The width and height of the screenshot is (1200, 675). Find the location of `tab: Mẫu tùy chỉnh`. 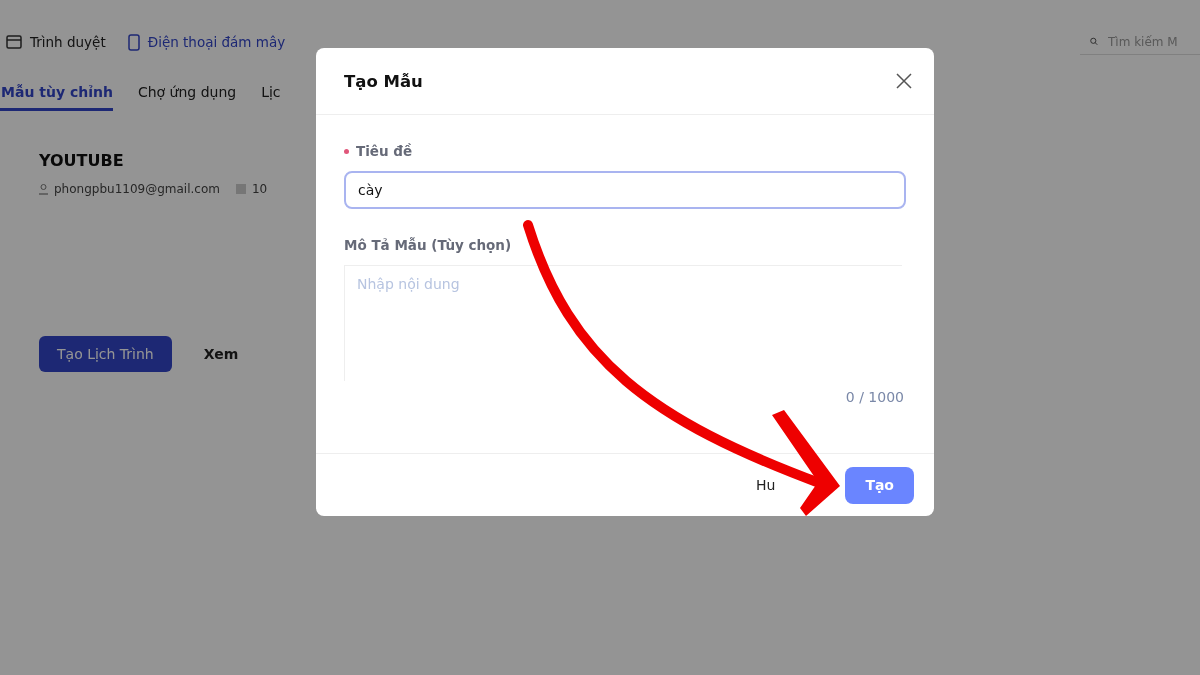

tab: Mẫu tùy chỉnh is located at coordinates (56, 93).